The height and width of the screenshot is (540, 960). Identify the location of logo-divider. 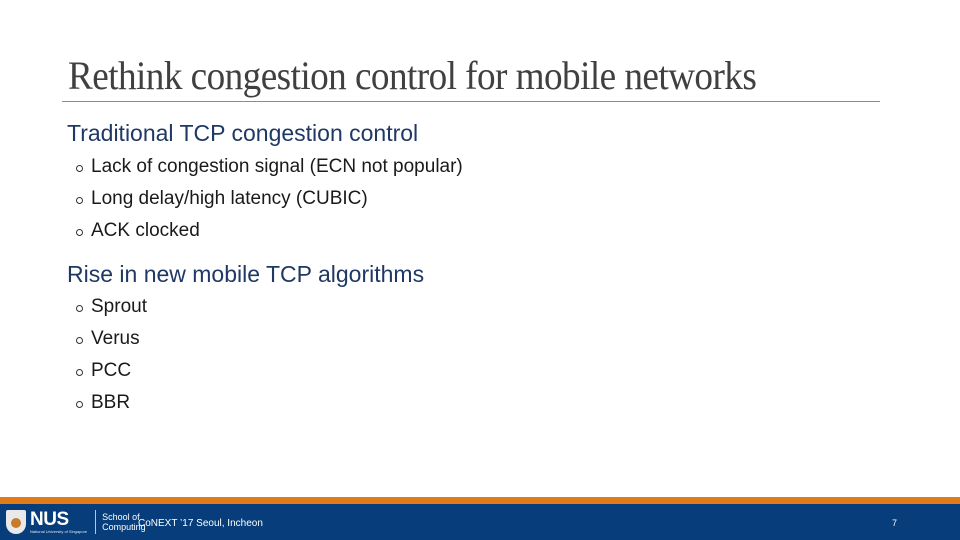
(96, 522).